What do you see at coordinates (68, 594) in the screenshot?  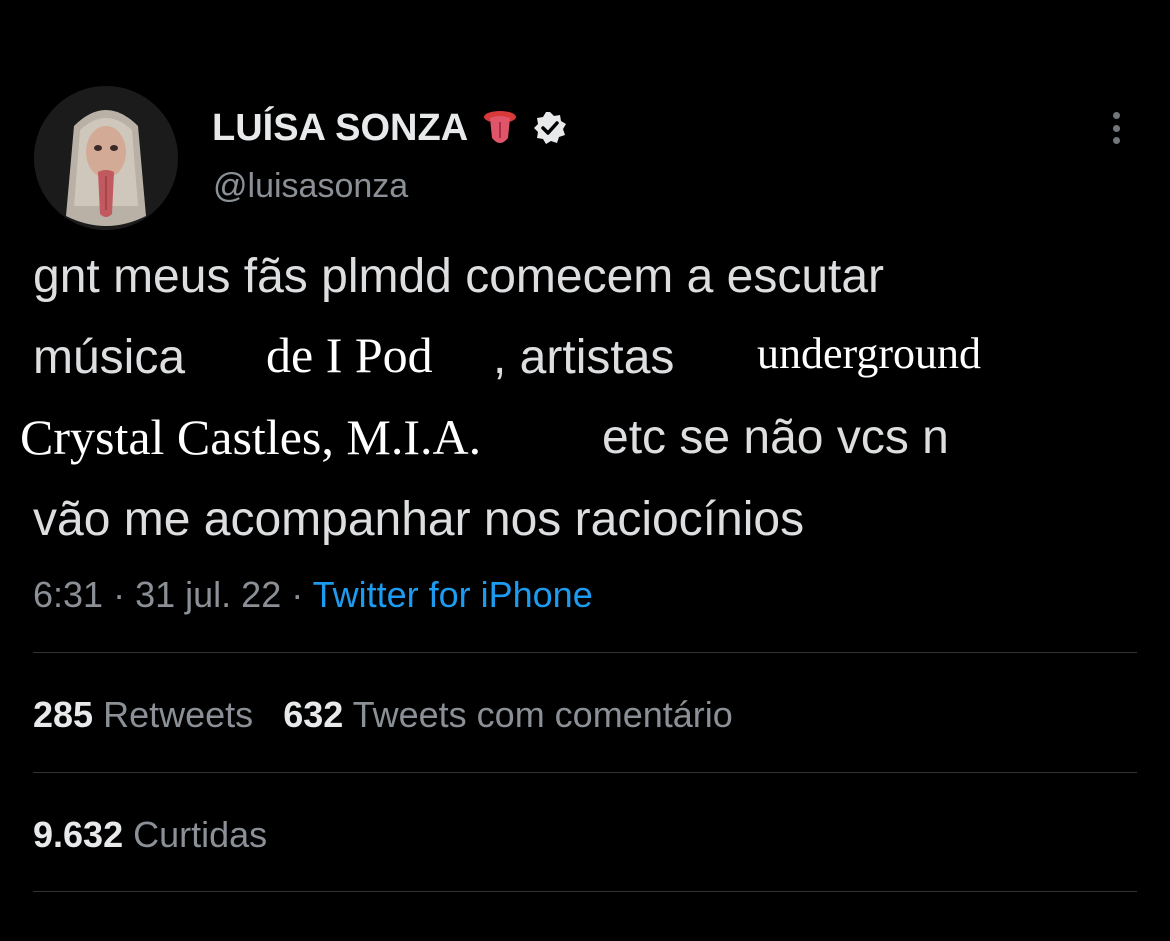 I see `tweet-time: 6:31` at bounding box center [68, 594].